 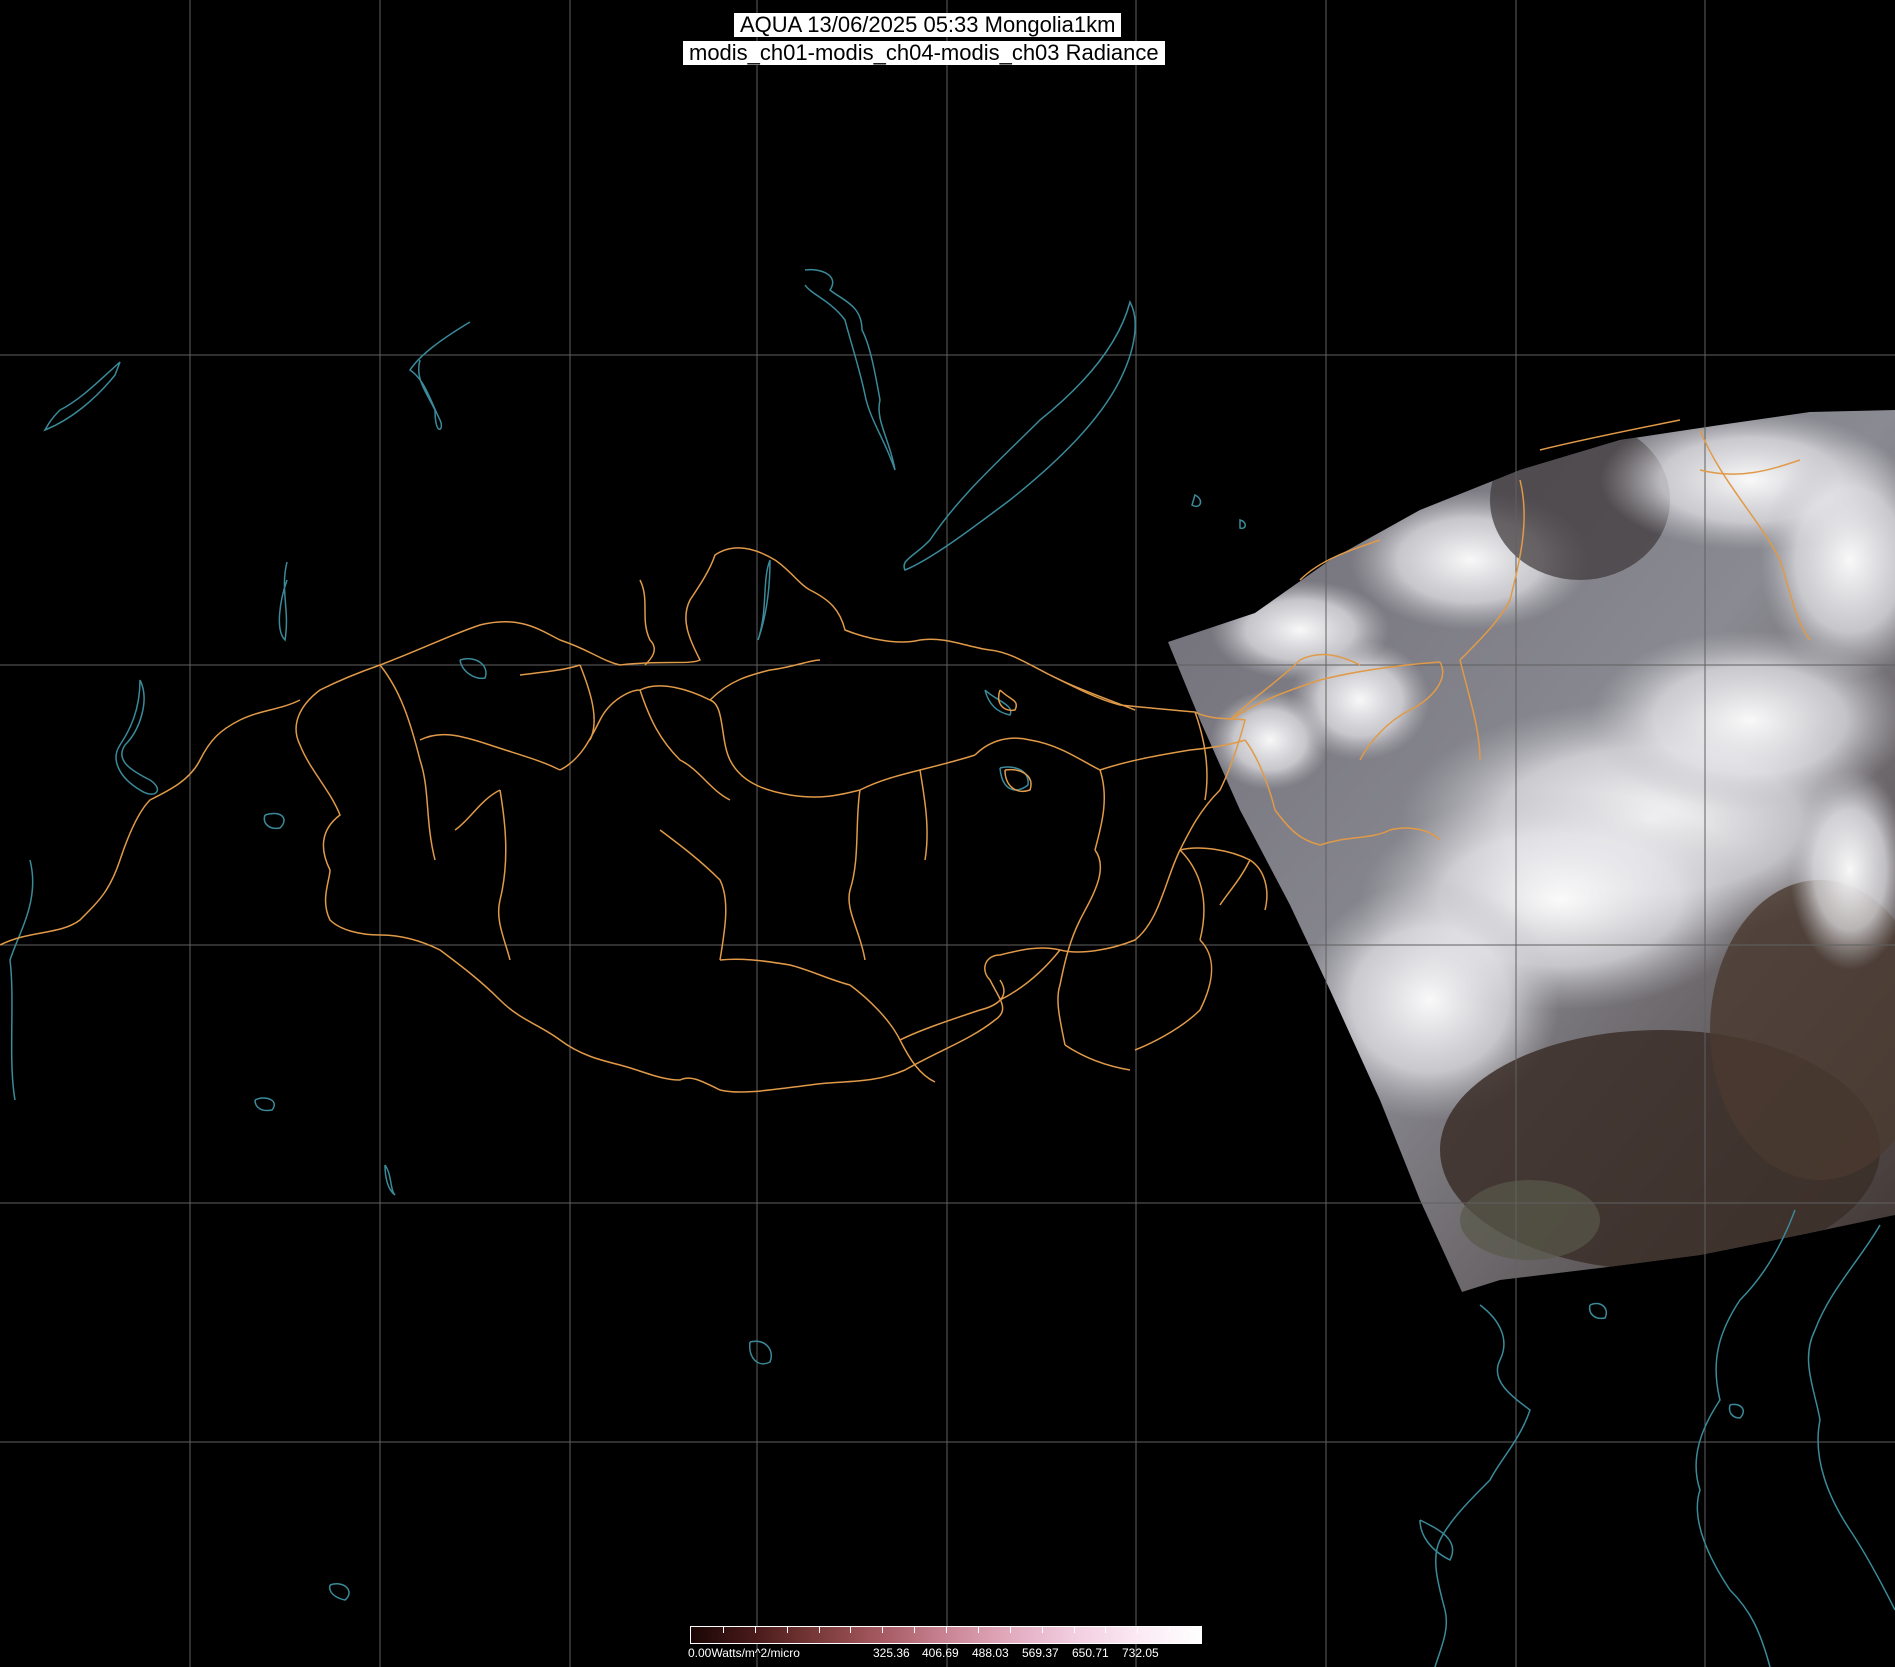 I want to click on colorbar-gradient, so click(x=946, y=1635).